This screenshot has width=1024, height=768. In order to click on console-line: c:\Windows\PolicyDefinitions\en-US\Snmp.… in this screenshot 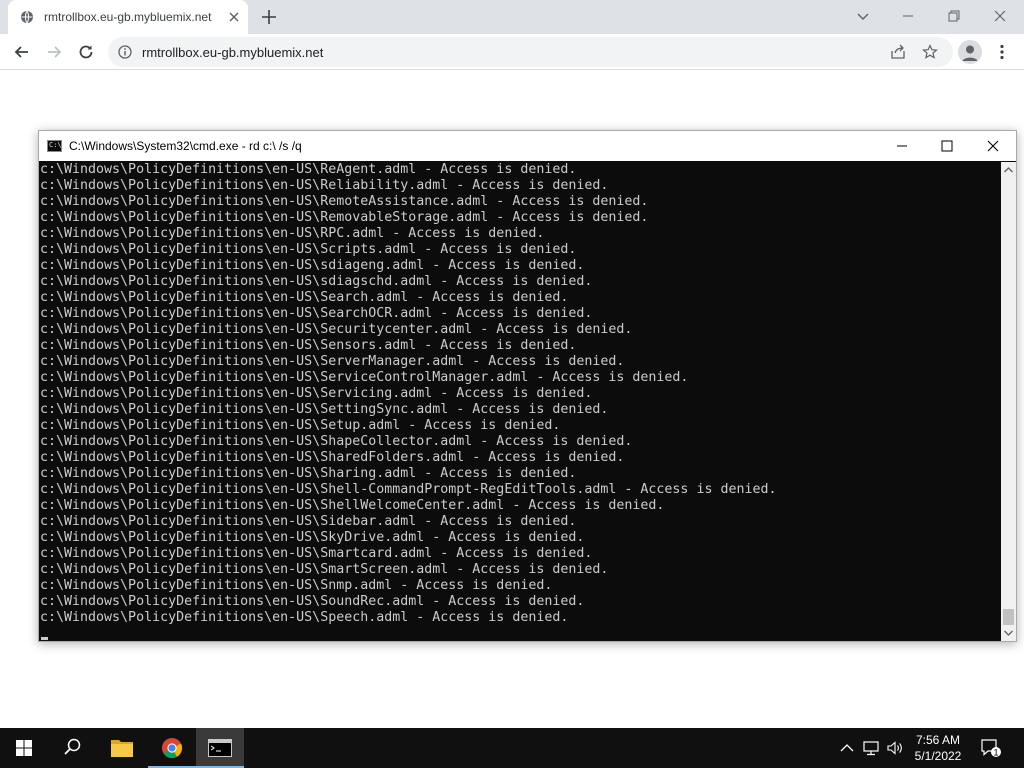, I will do `click(296, 585)`.